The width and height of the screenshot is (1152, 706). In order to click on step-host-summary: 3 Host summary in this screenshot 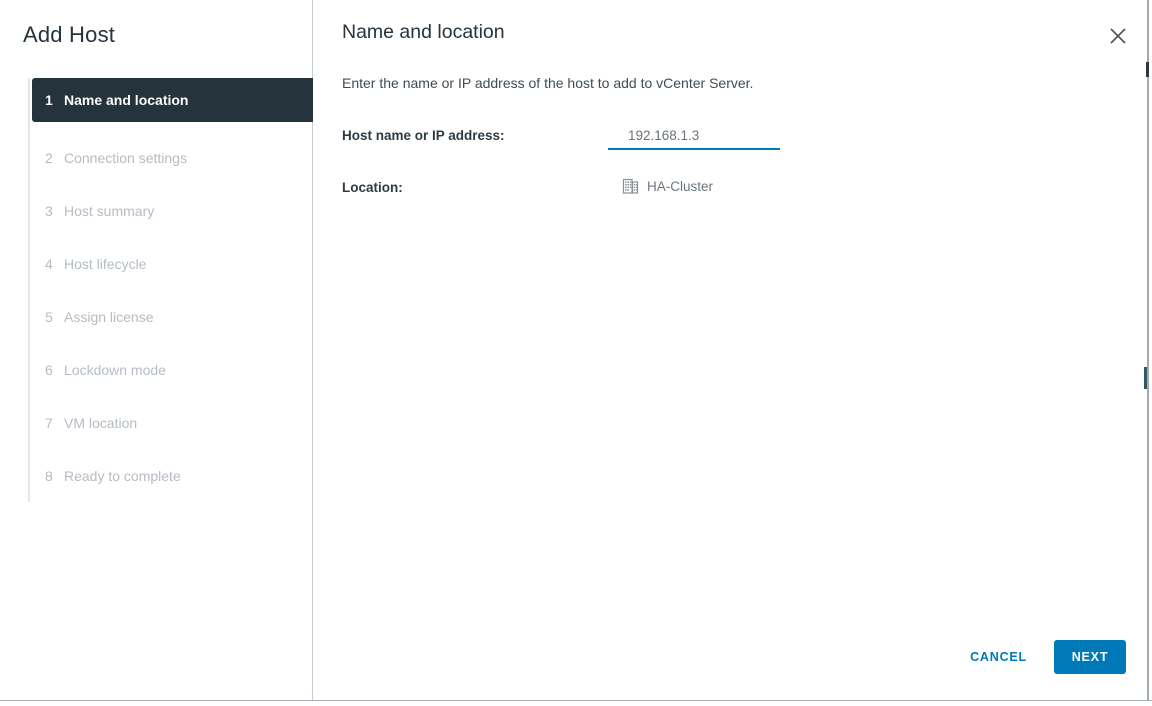, I will do `click(156, 210)`.